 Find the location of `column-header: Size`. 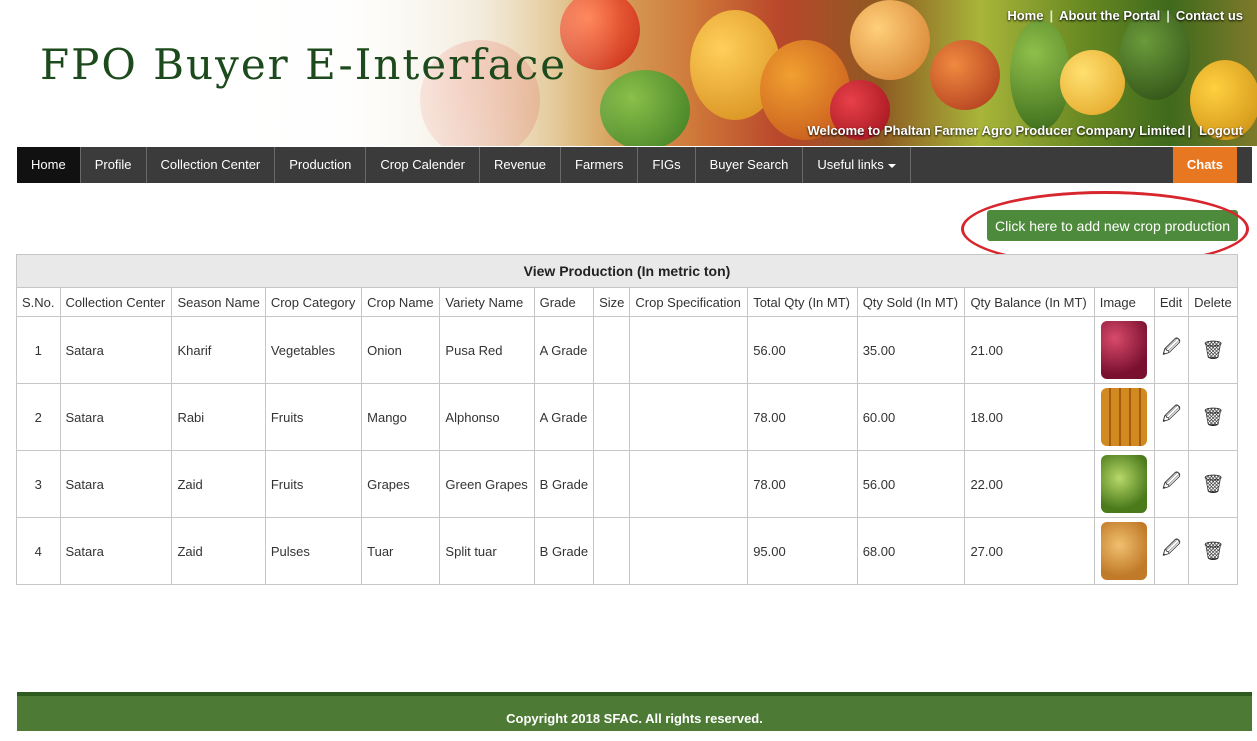

column-header: Size is located at coordinates (612, 302).